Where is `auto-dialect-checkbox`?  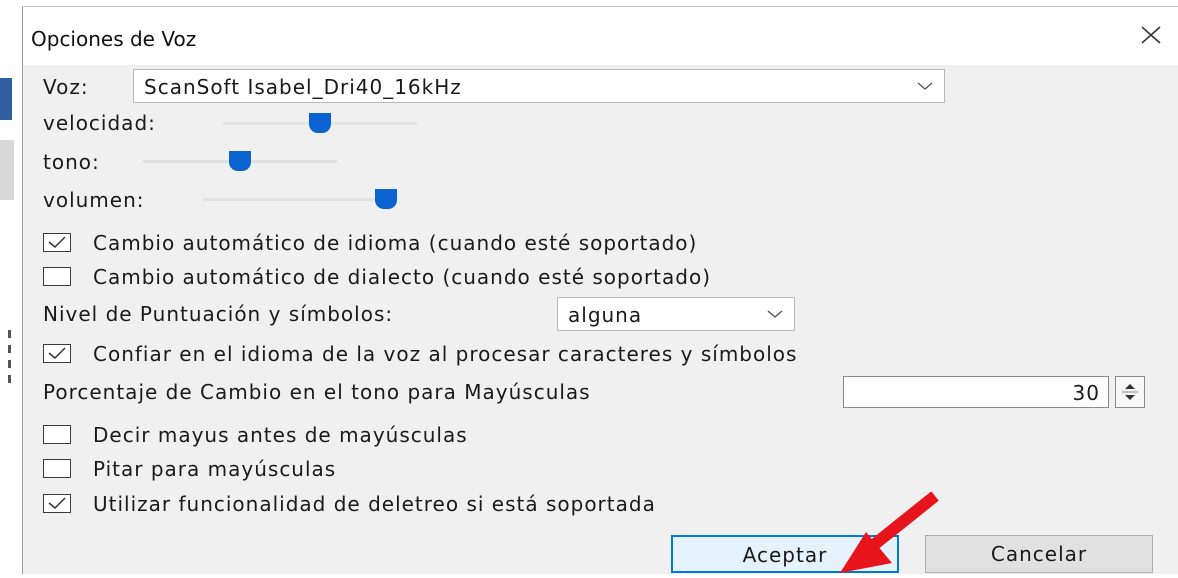 auto-dialect-checkbox is located at coordinates (57, 276).